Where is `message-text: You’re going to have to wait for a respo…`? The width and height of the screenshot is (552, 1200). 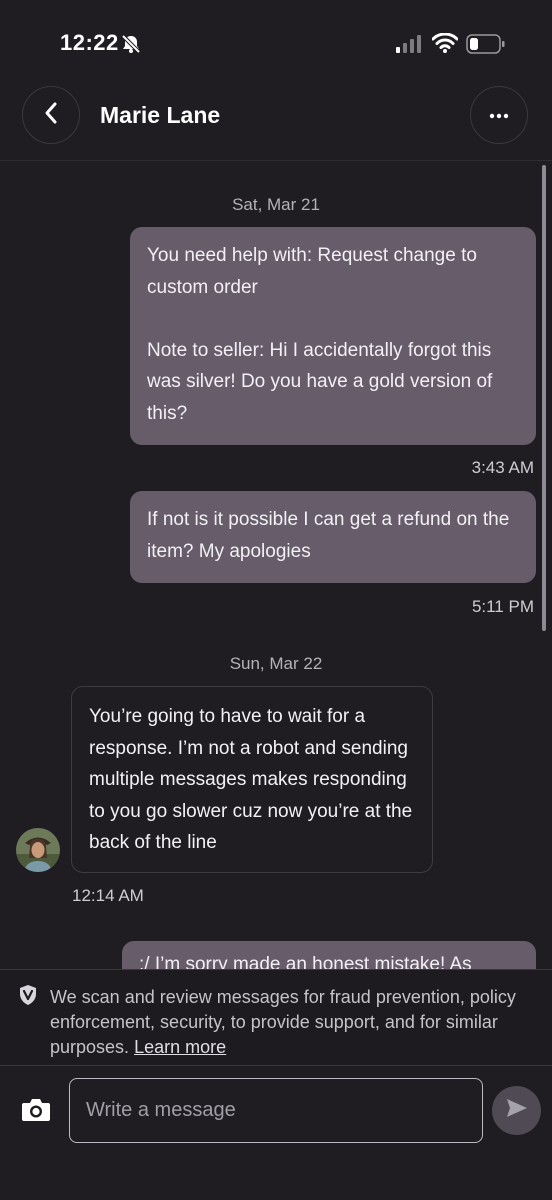
message-text: You’re going to have to wait for a respo… is located at coordinates (251, 779).